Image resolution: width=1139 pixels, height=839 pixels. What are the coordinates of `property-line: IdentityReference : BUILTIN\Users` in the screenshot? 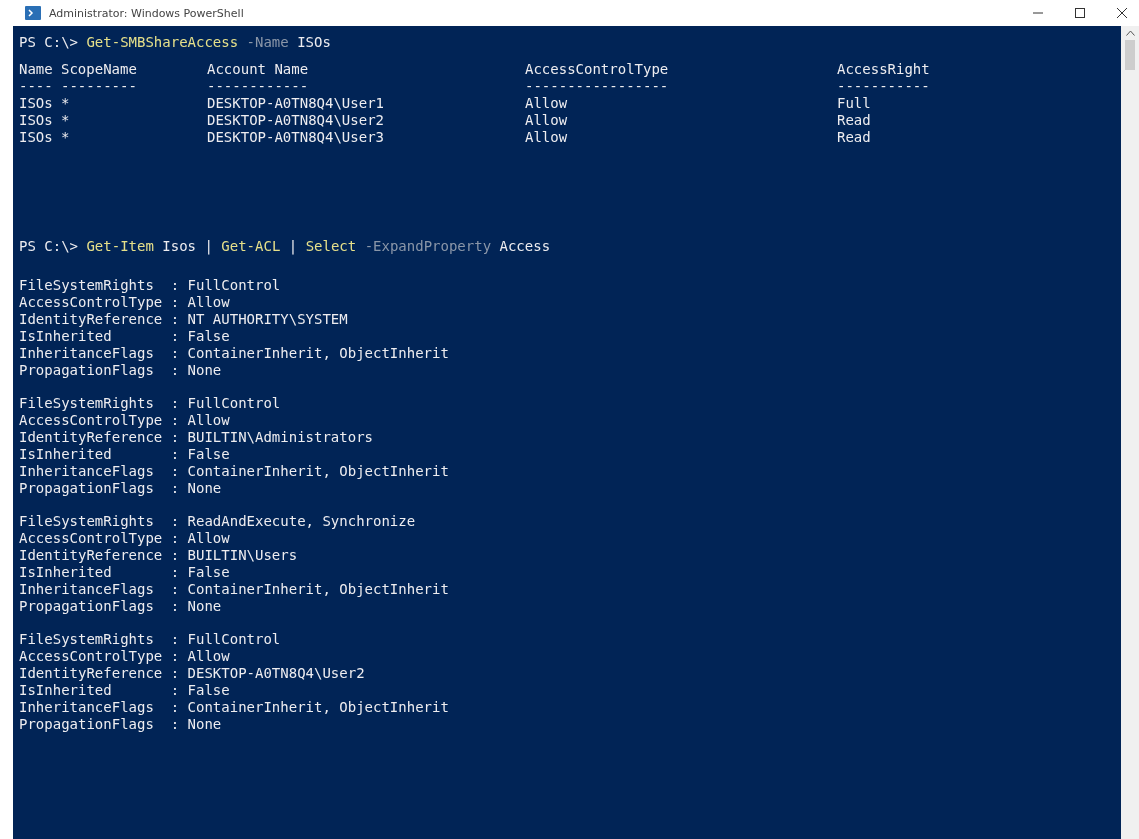 It's located at (159, 555).